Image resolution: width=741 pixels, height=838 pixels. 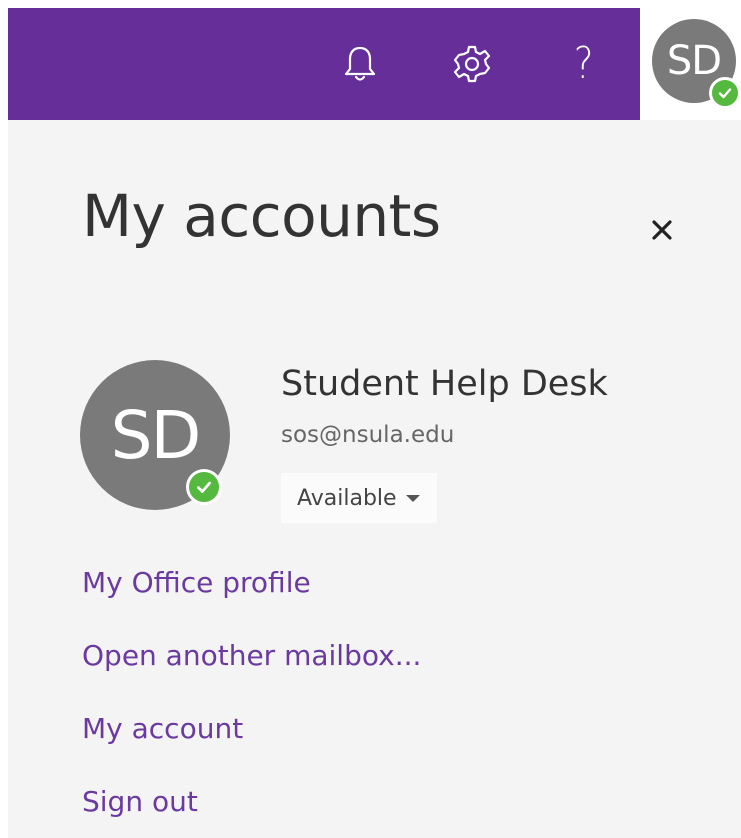 I want to click on caret-down-icon, so click(x=412, y=498).